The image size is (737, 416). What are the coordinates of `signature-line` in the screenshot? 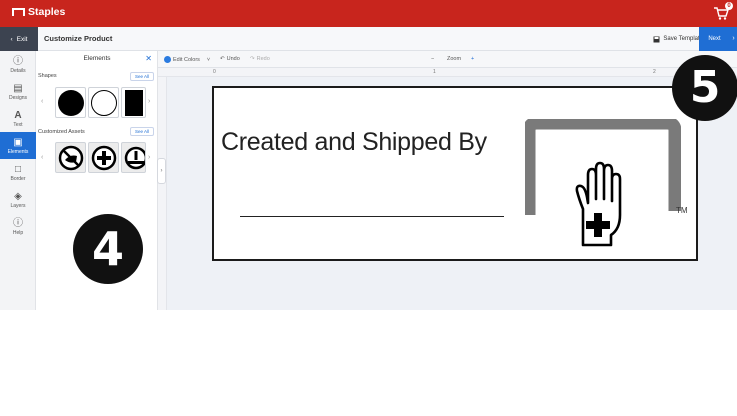 It's located at (372, 216).